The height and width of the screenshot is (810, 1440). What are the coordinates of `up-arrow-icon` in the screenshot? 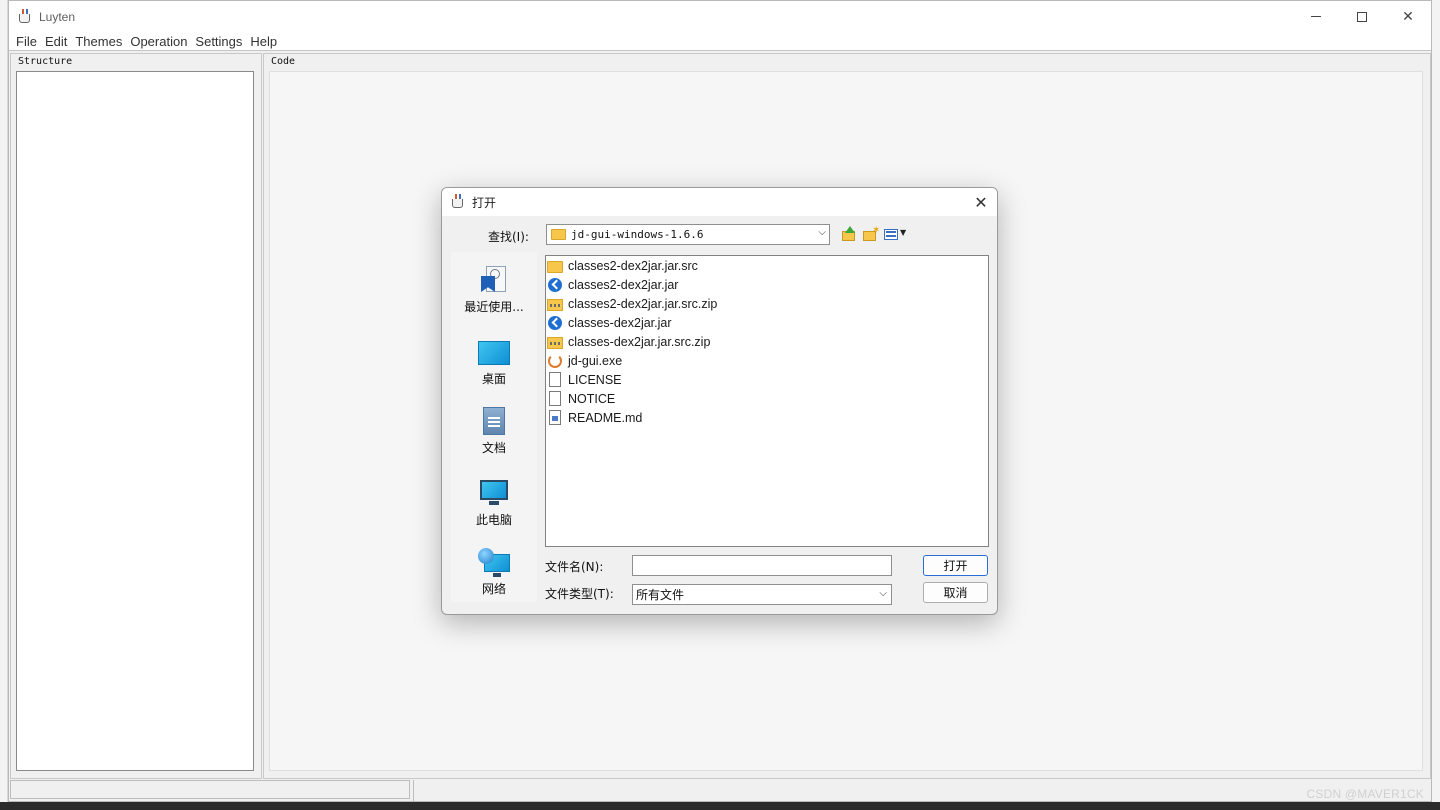 It's located at (850, 229).